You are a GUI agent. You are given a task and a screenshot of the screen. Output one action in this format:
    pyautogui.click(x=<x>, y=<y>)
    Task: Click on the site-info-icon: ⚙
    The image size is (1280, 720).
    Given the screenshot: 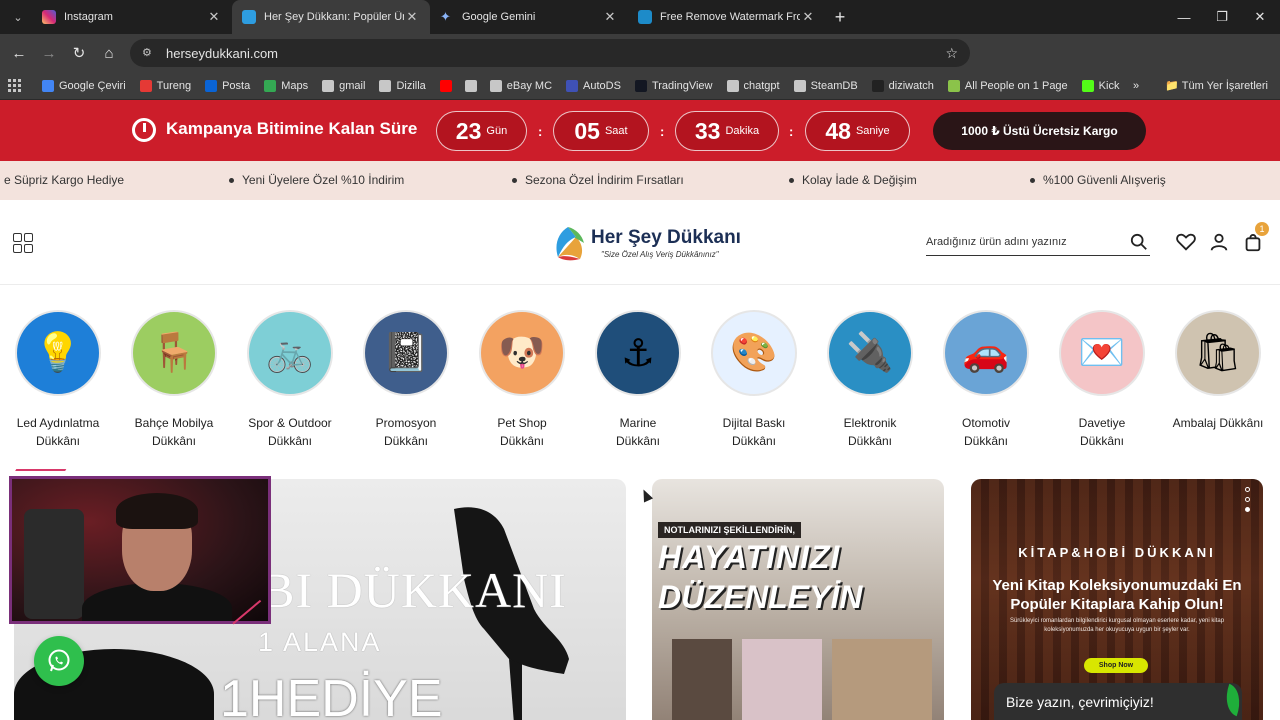 What is the action you would take?
    pyautogui.click(x=149, y=53)
    